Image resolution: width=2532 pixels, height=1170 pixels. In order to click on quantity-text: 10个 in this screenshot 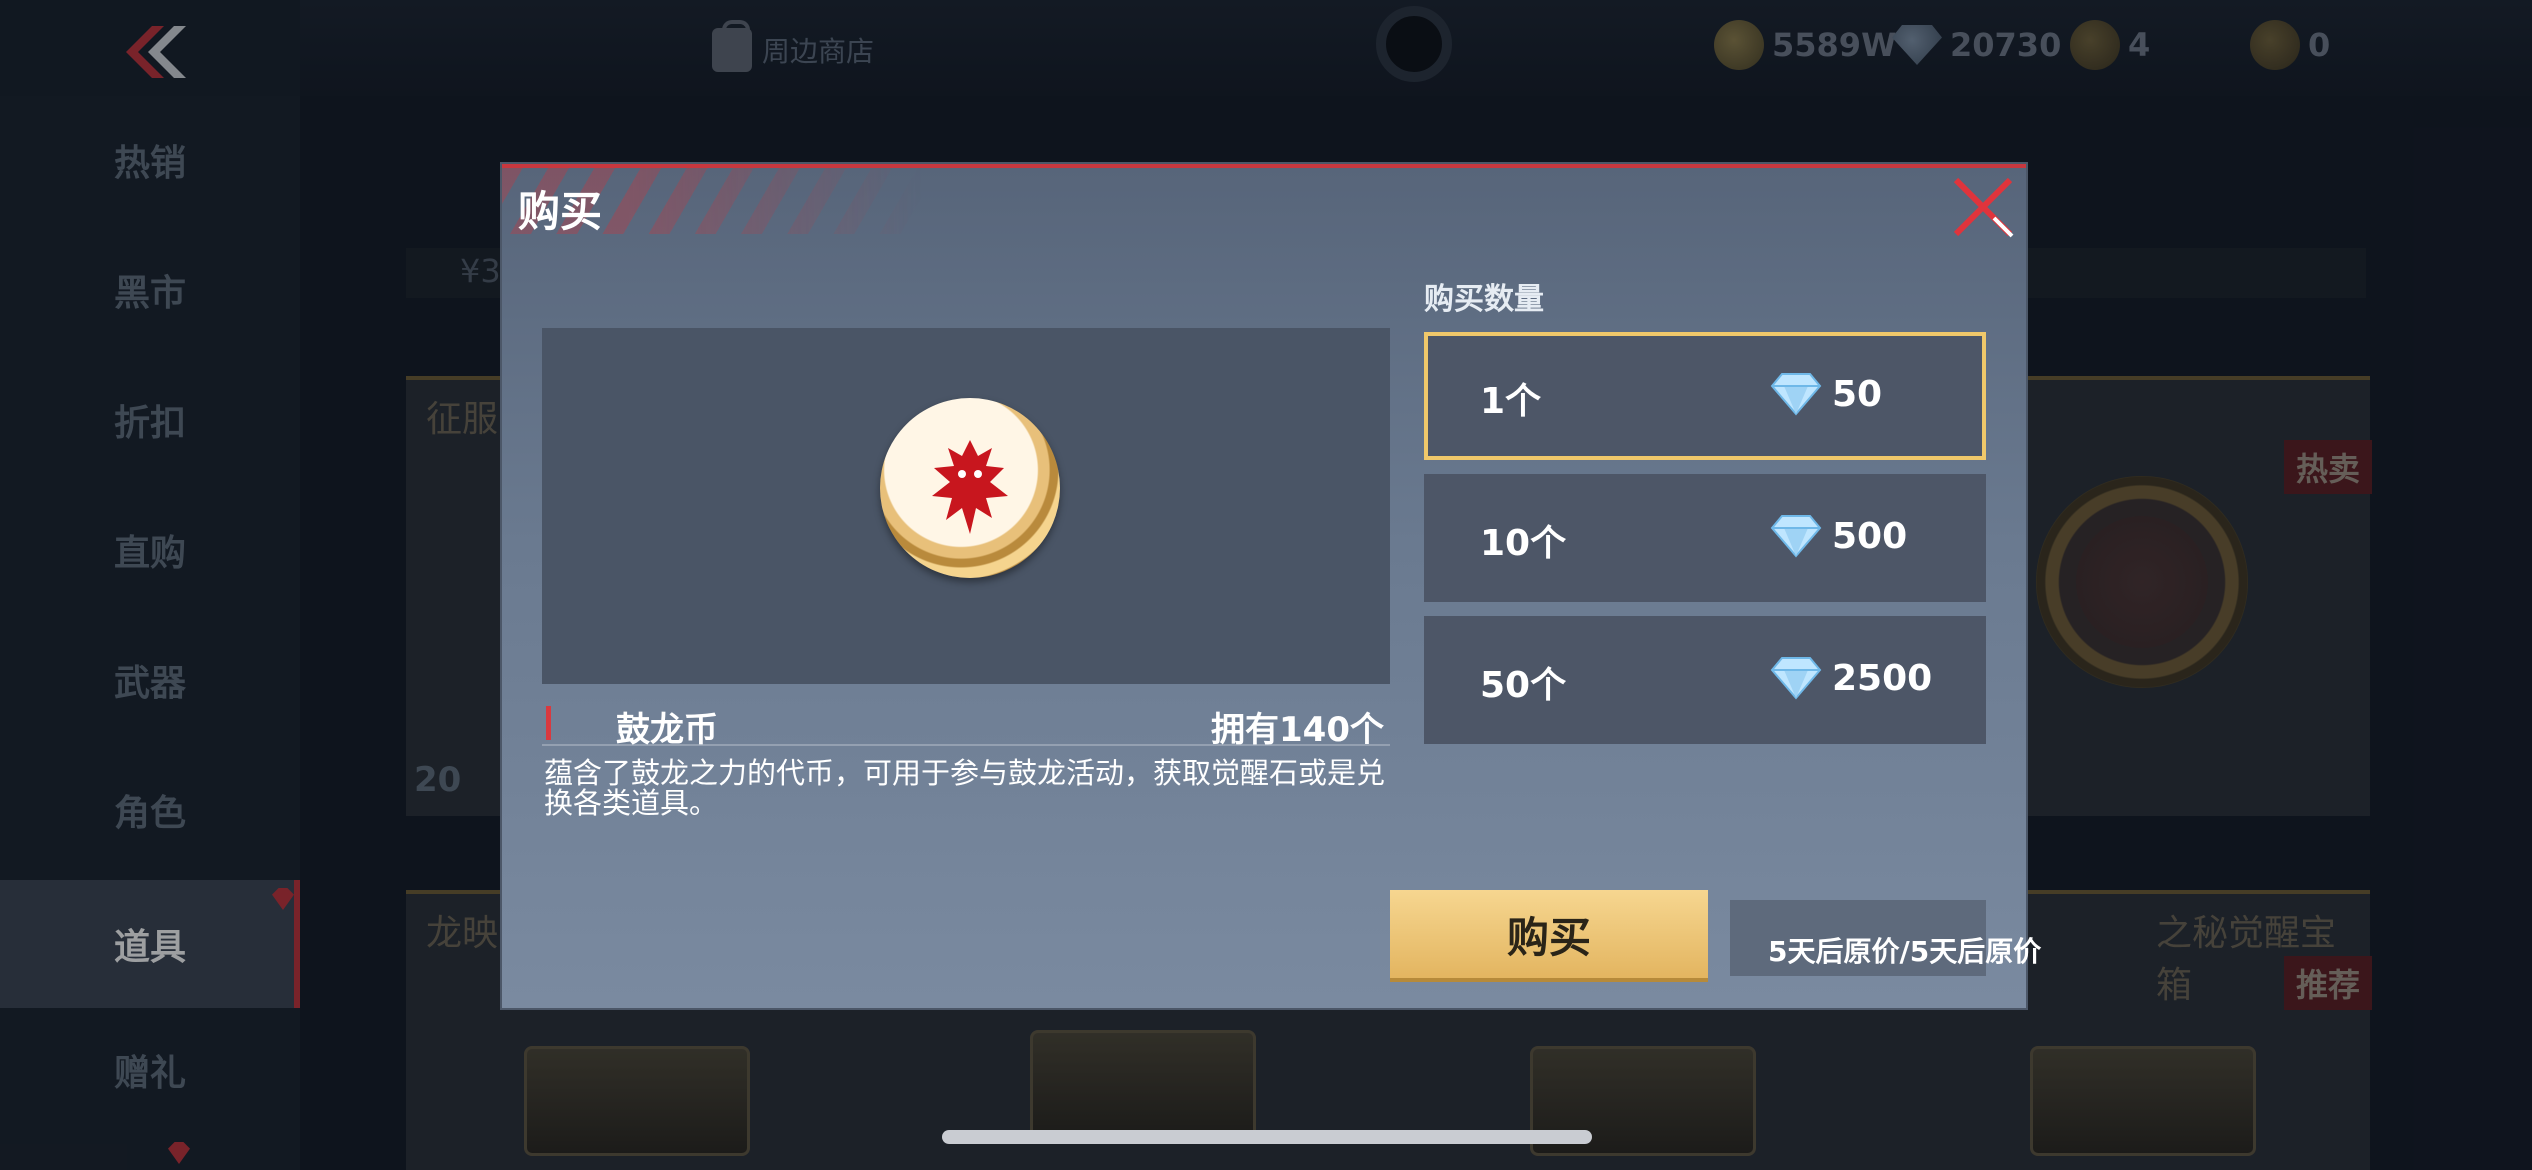, I will do `click(1523, 543)`.